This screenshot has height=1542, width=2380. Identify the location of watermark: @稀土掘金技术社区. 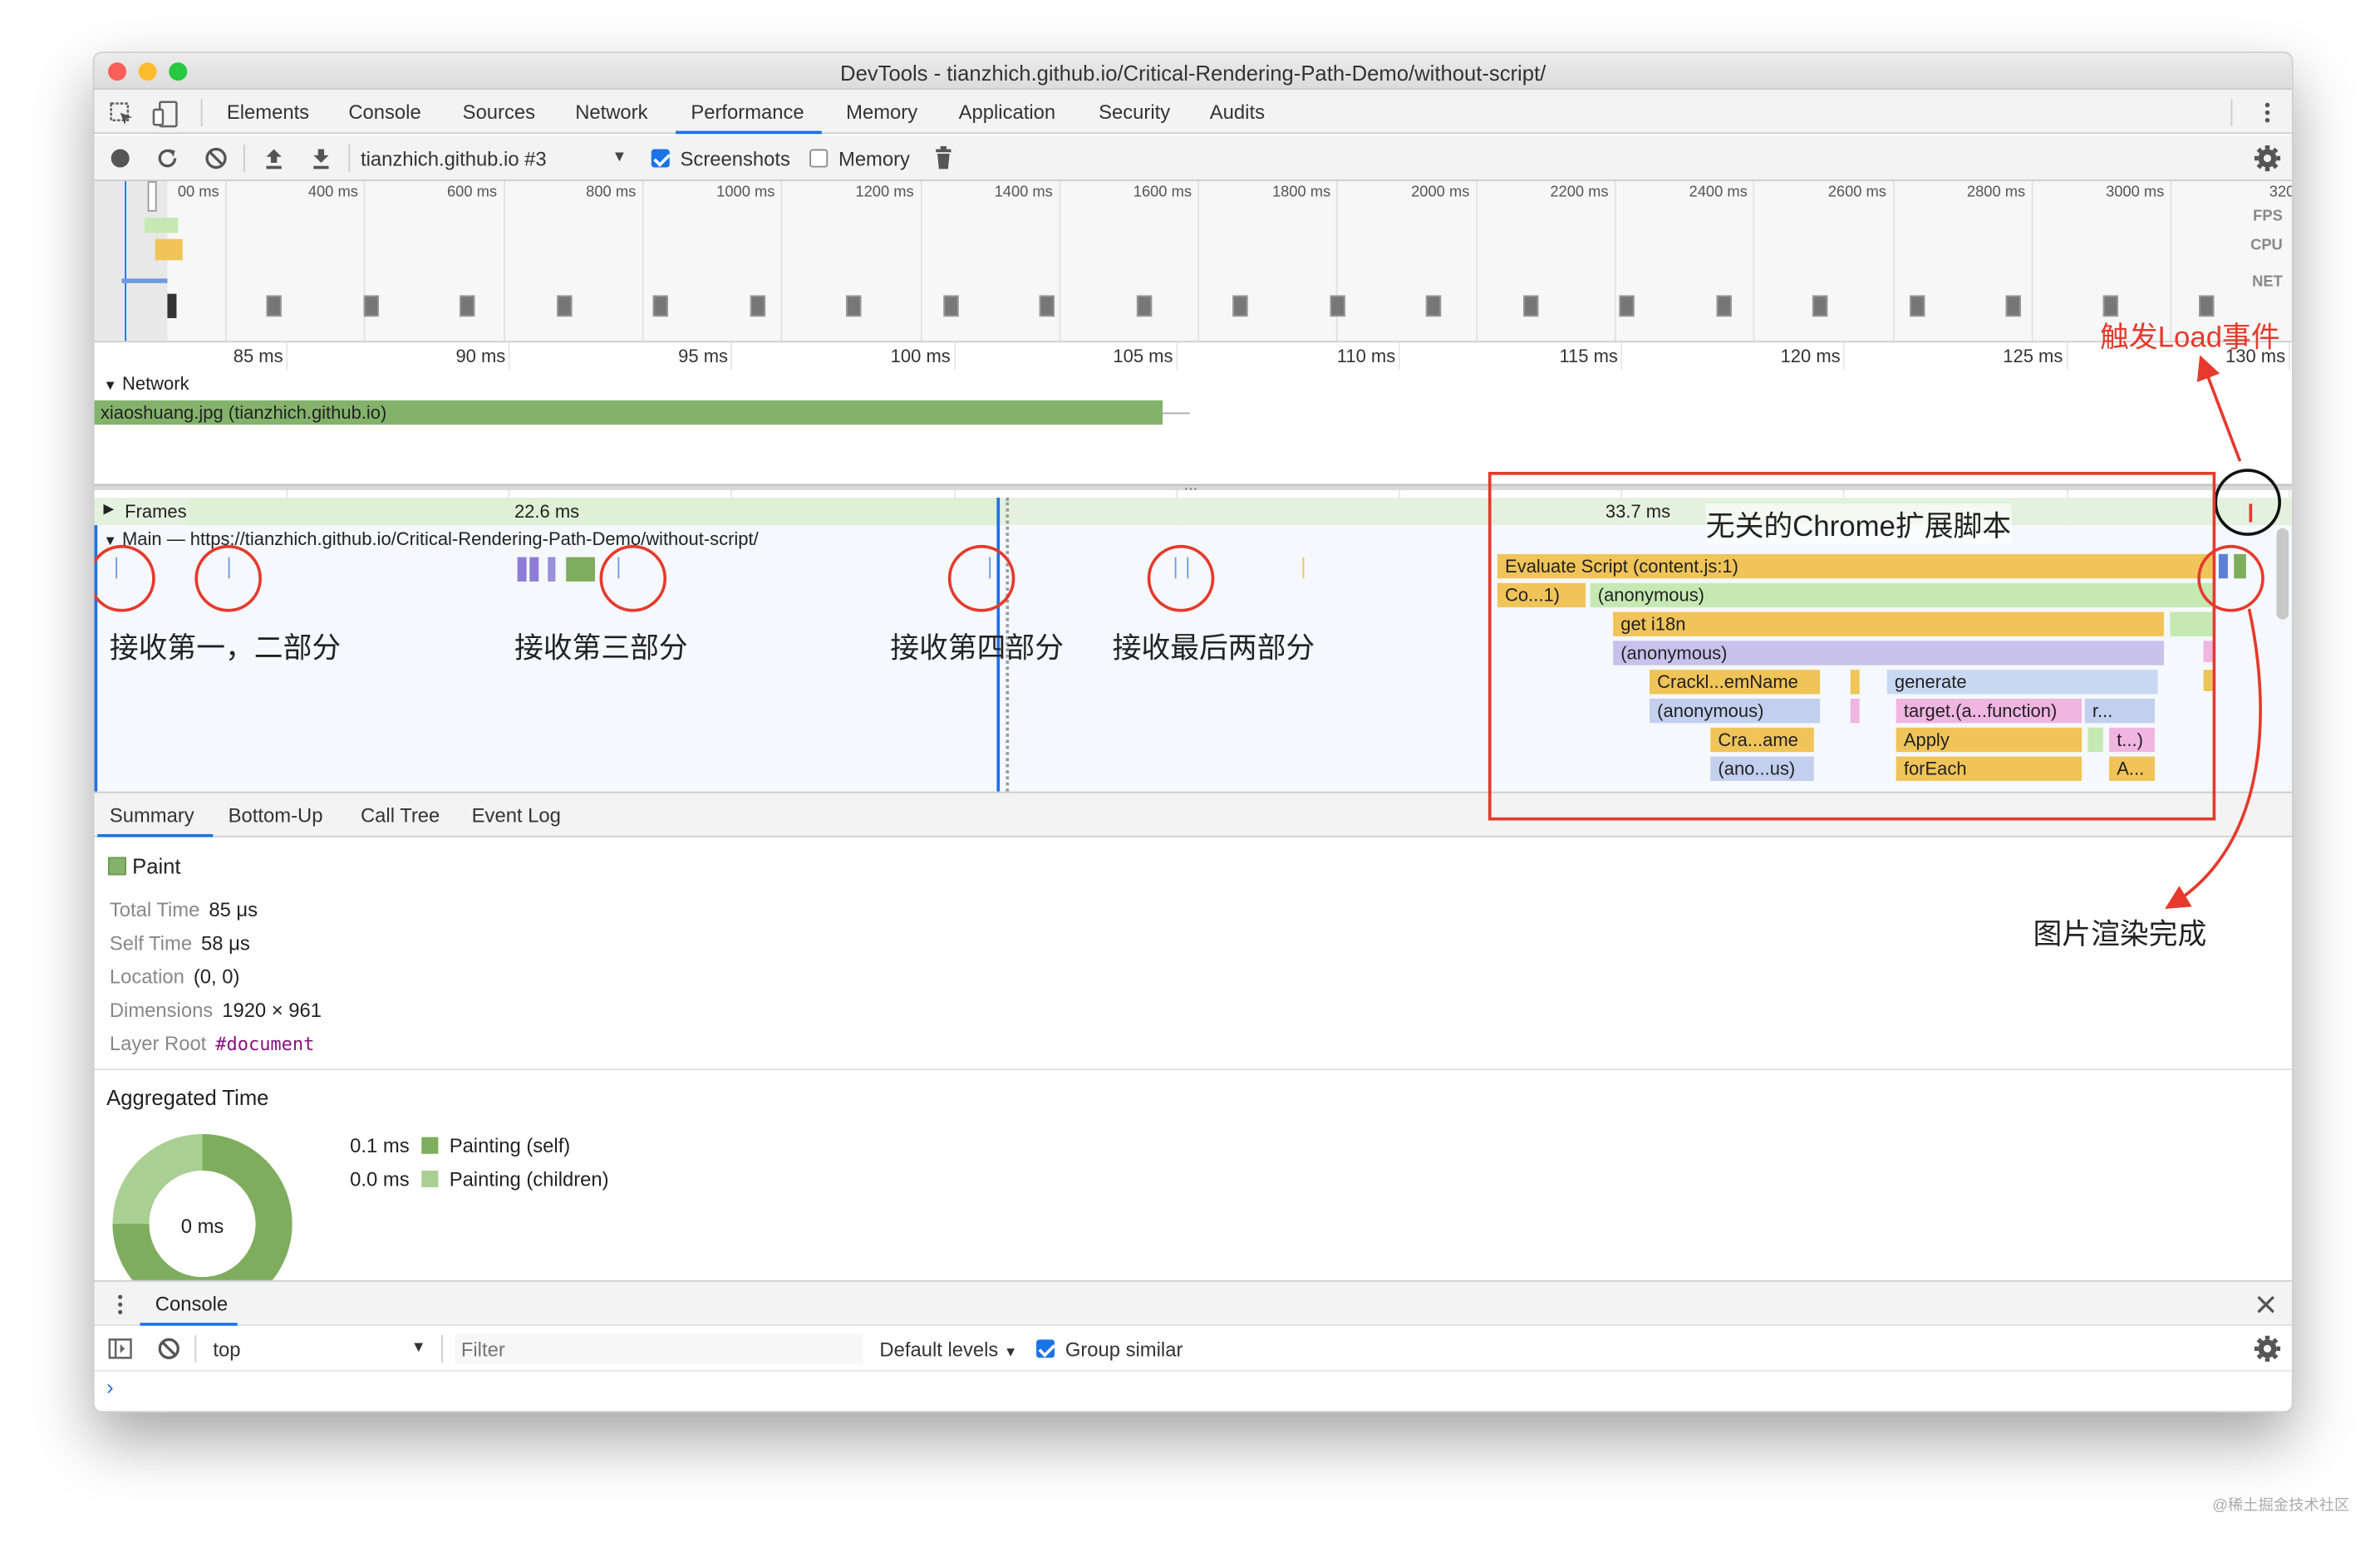
(2281, 1506).